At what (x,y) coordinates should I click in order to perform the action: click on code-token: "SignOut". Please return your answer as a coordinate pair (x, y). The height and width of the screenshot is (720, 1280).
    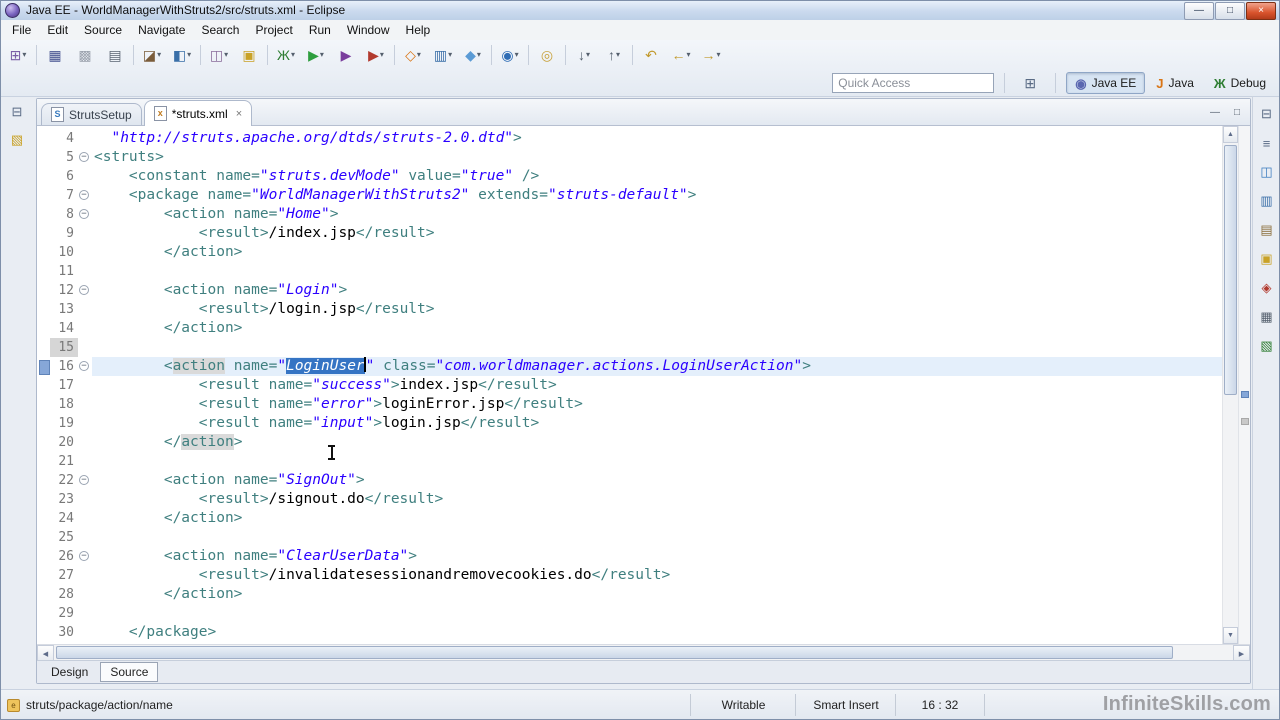
    Looking at the image, I should click on (316, 480).